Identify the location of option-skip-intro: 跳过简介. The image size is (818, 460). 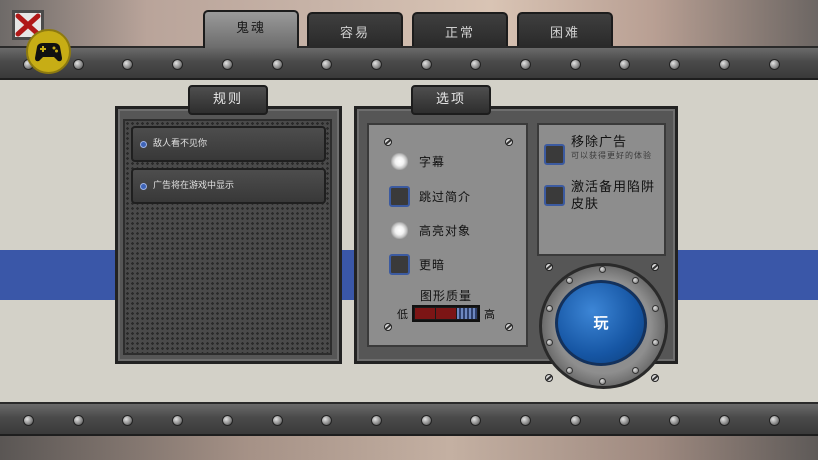
(449, 197).